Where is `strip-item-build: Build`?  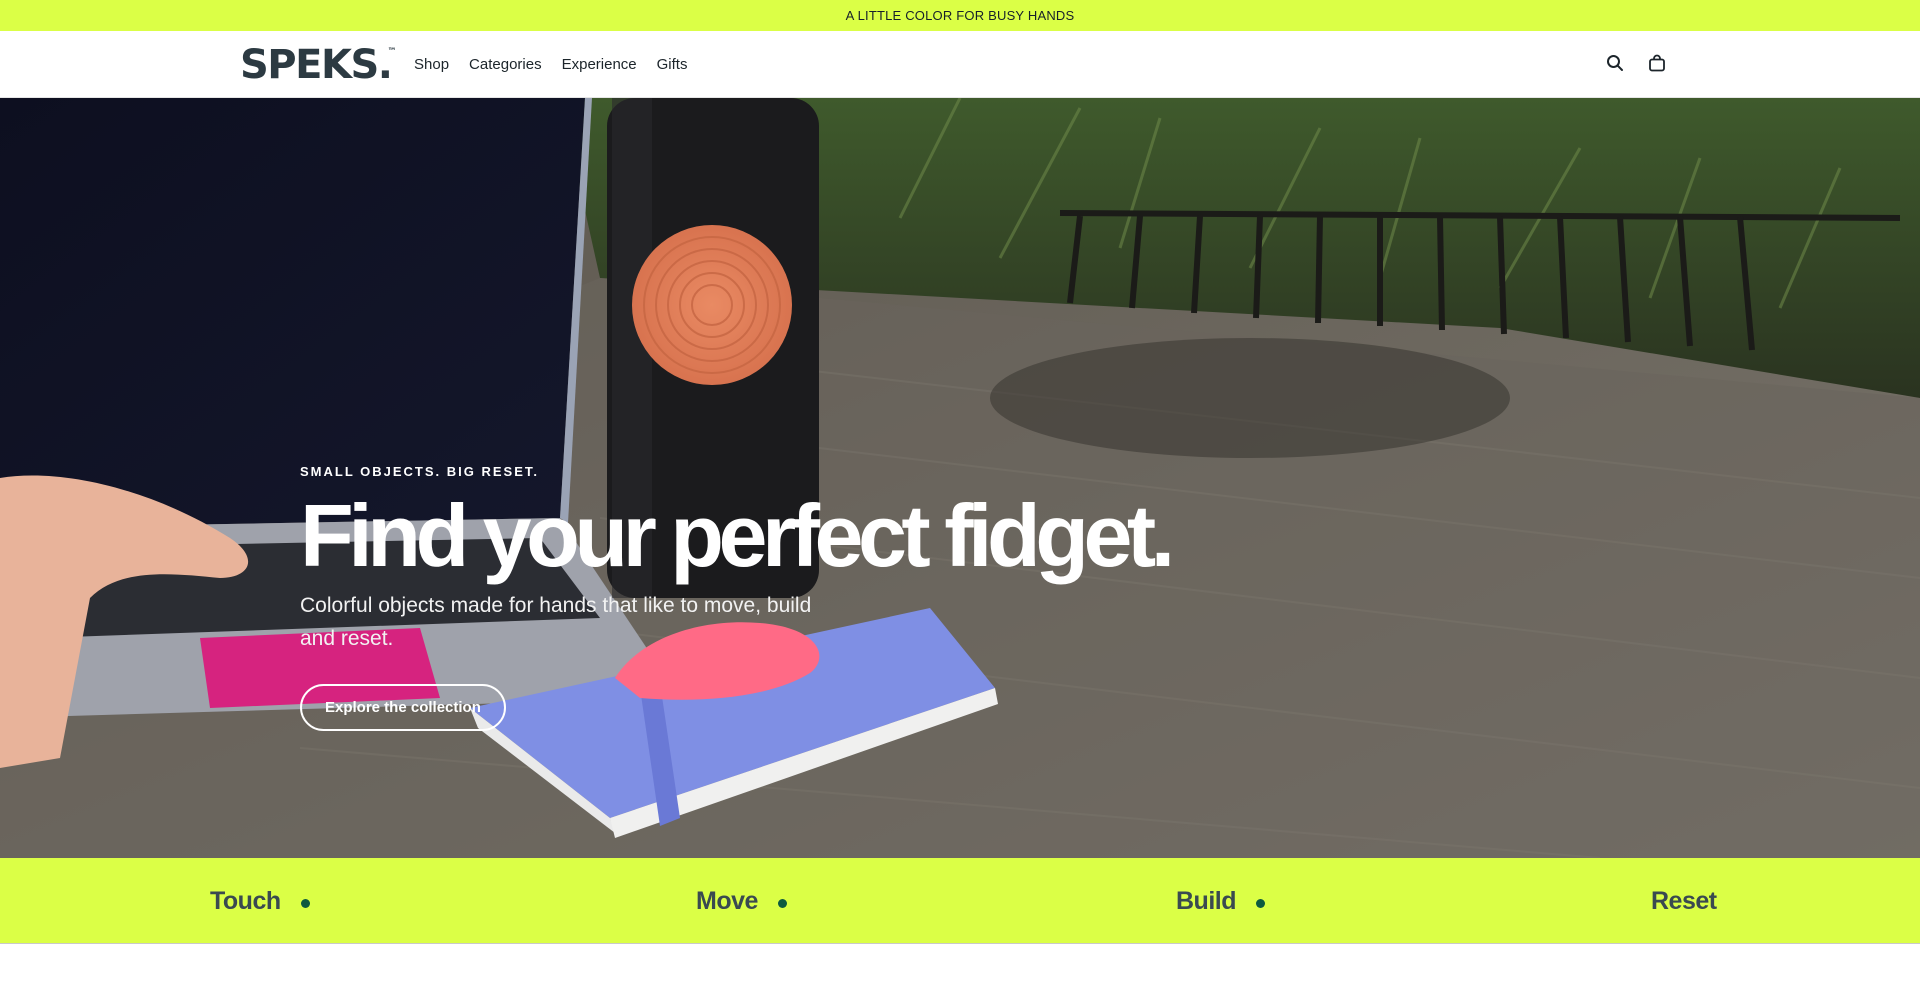 strip-item-build: Build is located at coordinates (1220, 901).